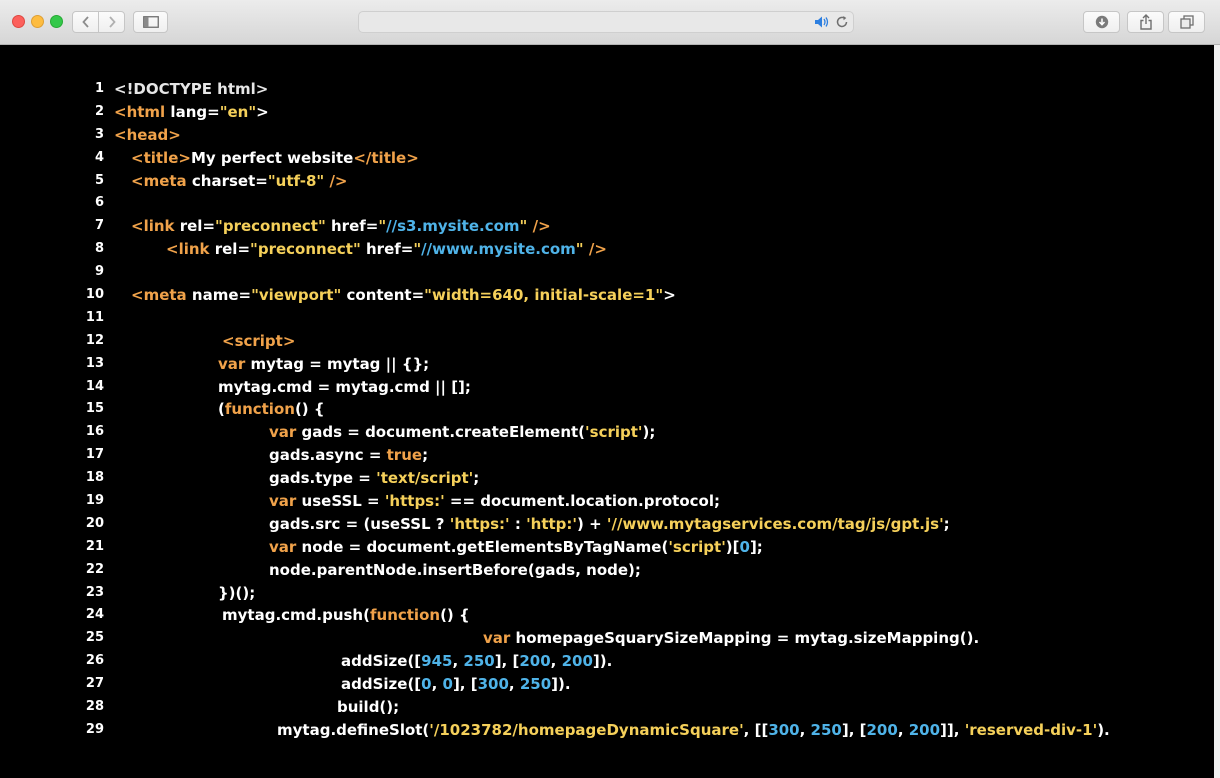  I want to click on forward-button, so click(111, 22).